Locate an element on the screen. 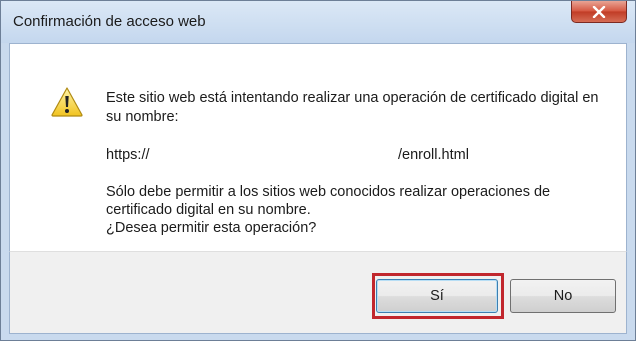  url-protocol: https:// is located at coordinates (128, 155).